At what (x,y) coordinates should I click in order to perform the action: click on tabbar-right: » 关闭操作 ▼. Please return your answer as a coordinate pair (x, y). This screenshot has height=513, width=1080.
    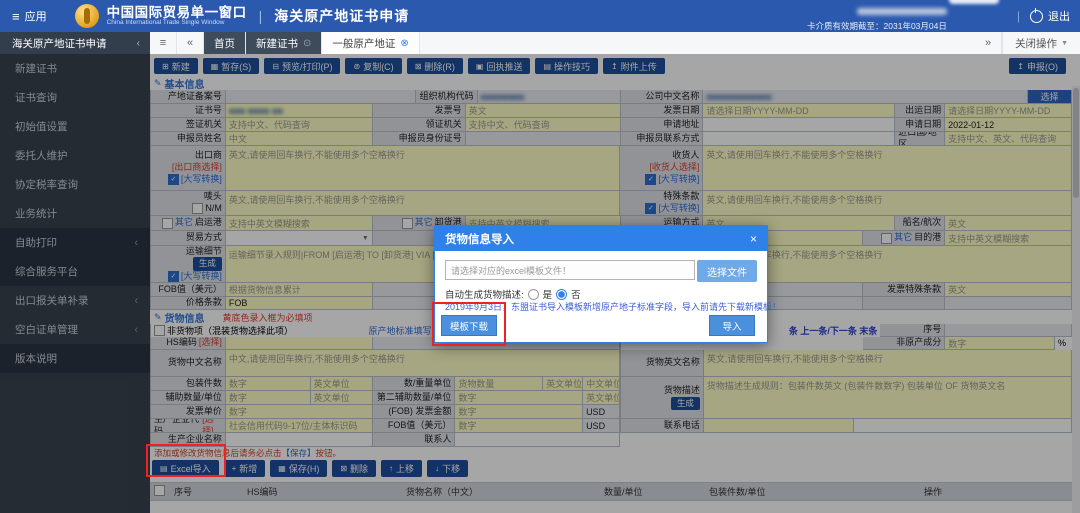
    Looking at the image, I should click on (1027, 43).